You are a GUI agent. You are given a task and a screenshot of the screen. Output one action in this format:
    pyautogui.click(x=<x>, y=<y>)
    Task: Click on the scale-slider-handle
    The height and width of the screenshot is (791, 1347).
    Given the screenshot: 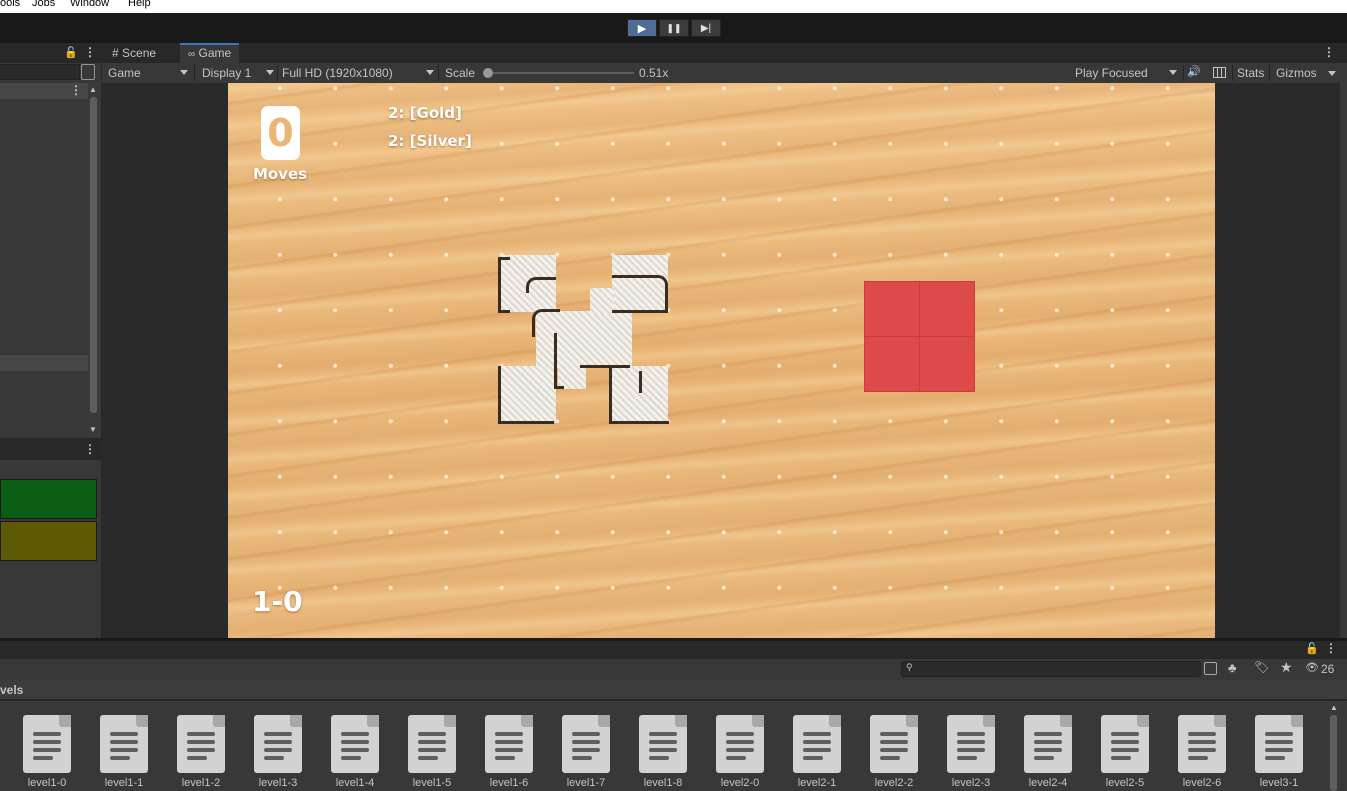 What is the action you would take?
    pyautogui.click(x=488, y=73)
    